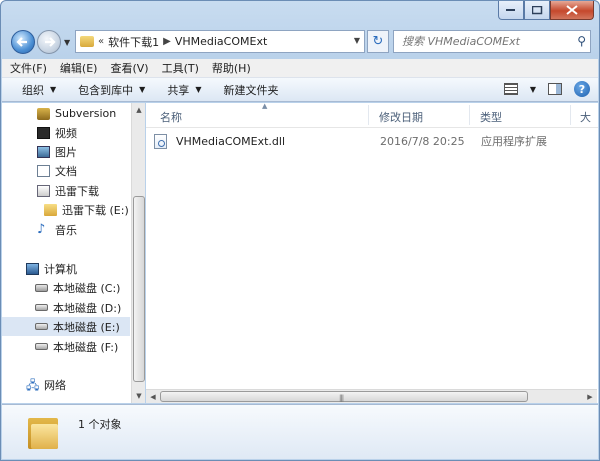  What do you see at coordinates (422, 141) in the screenshot?
I see `file-modified: 2016/7/8 20:25` at bounding box center [422, 141].